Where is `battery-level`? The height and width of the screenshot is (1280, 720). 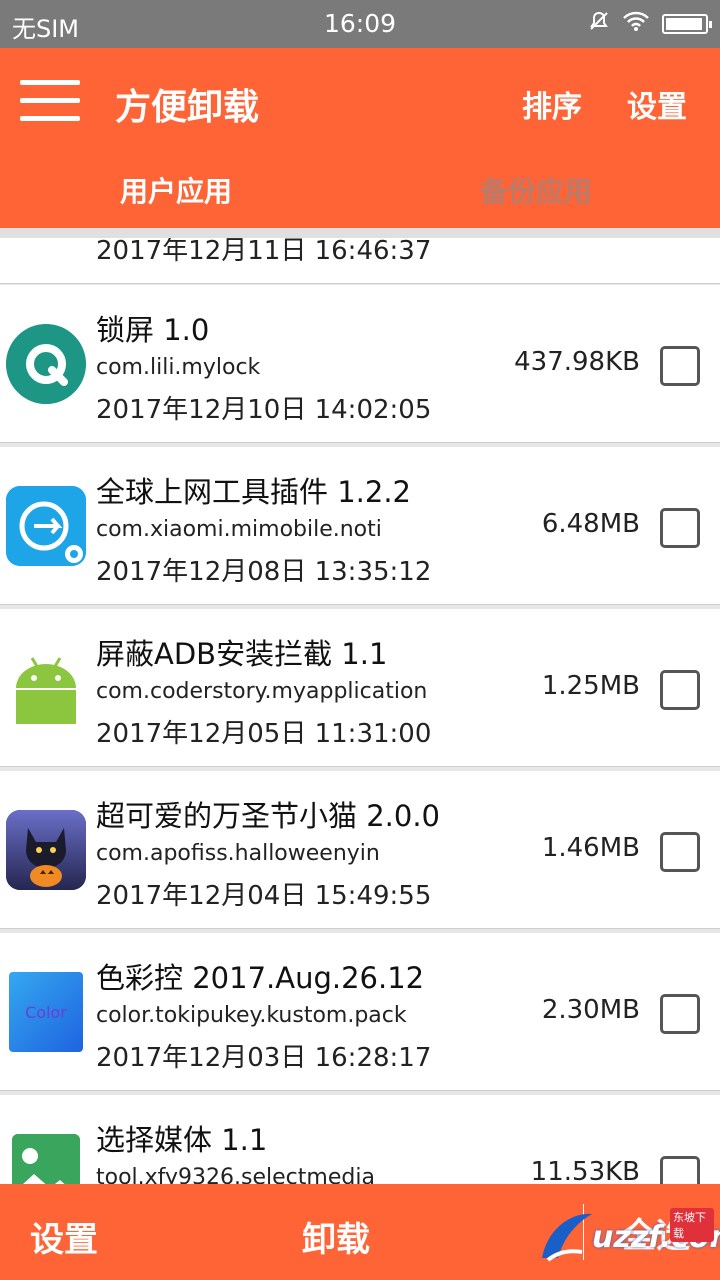 battery-level is located at coordinates (684, 24).